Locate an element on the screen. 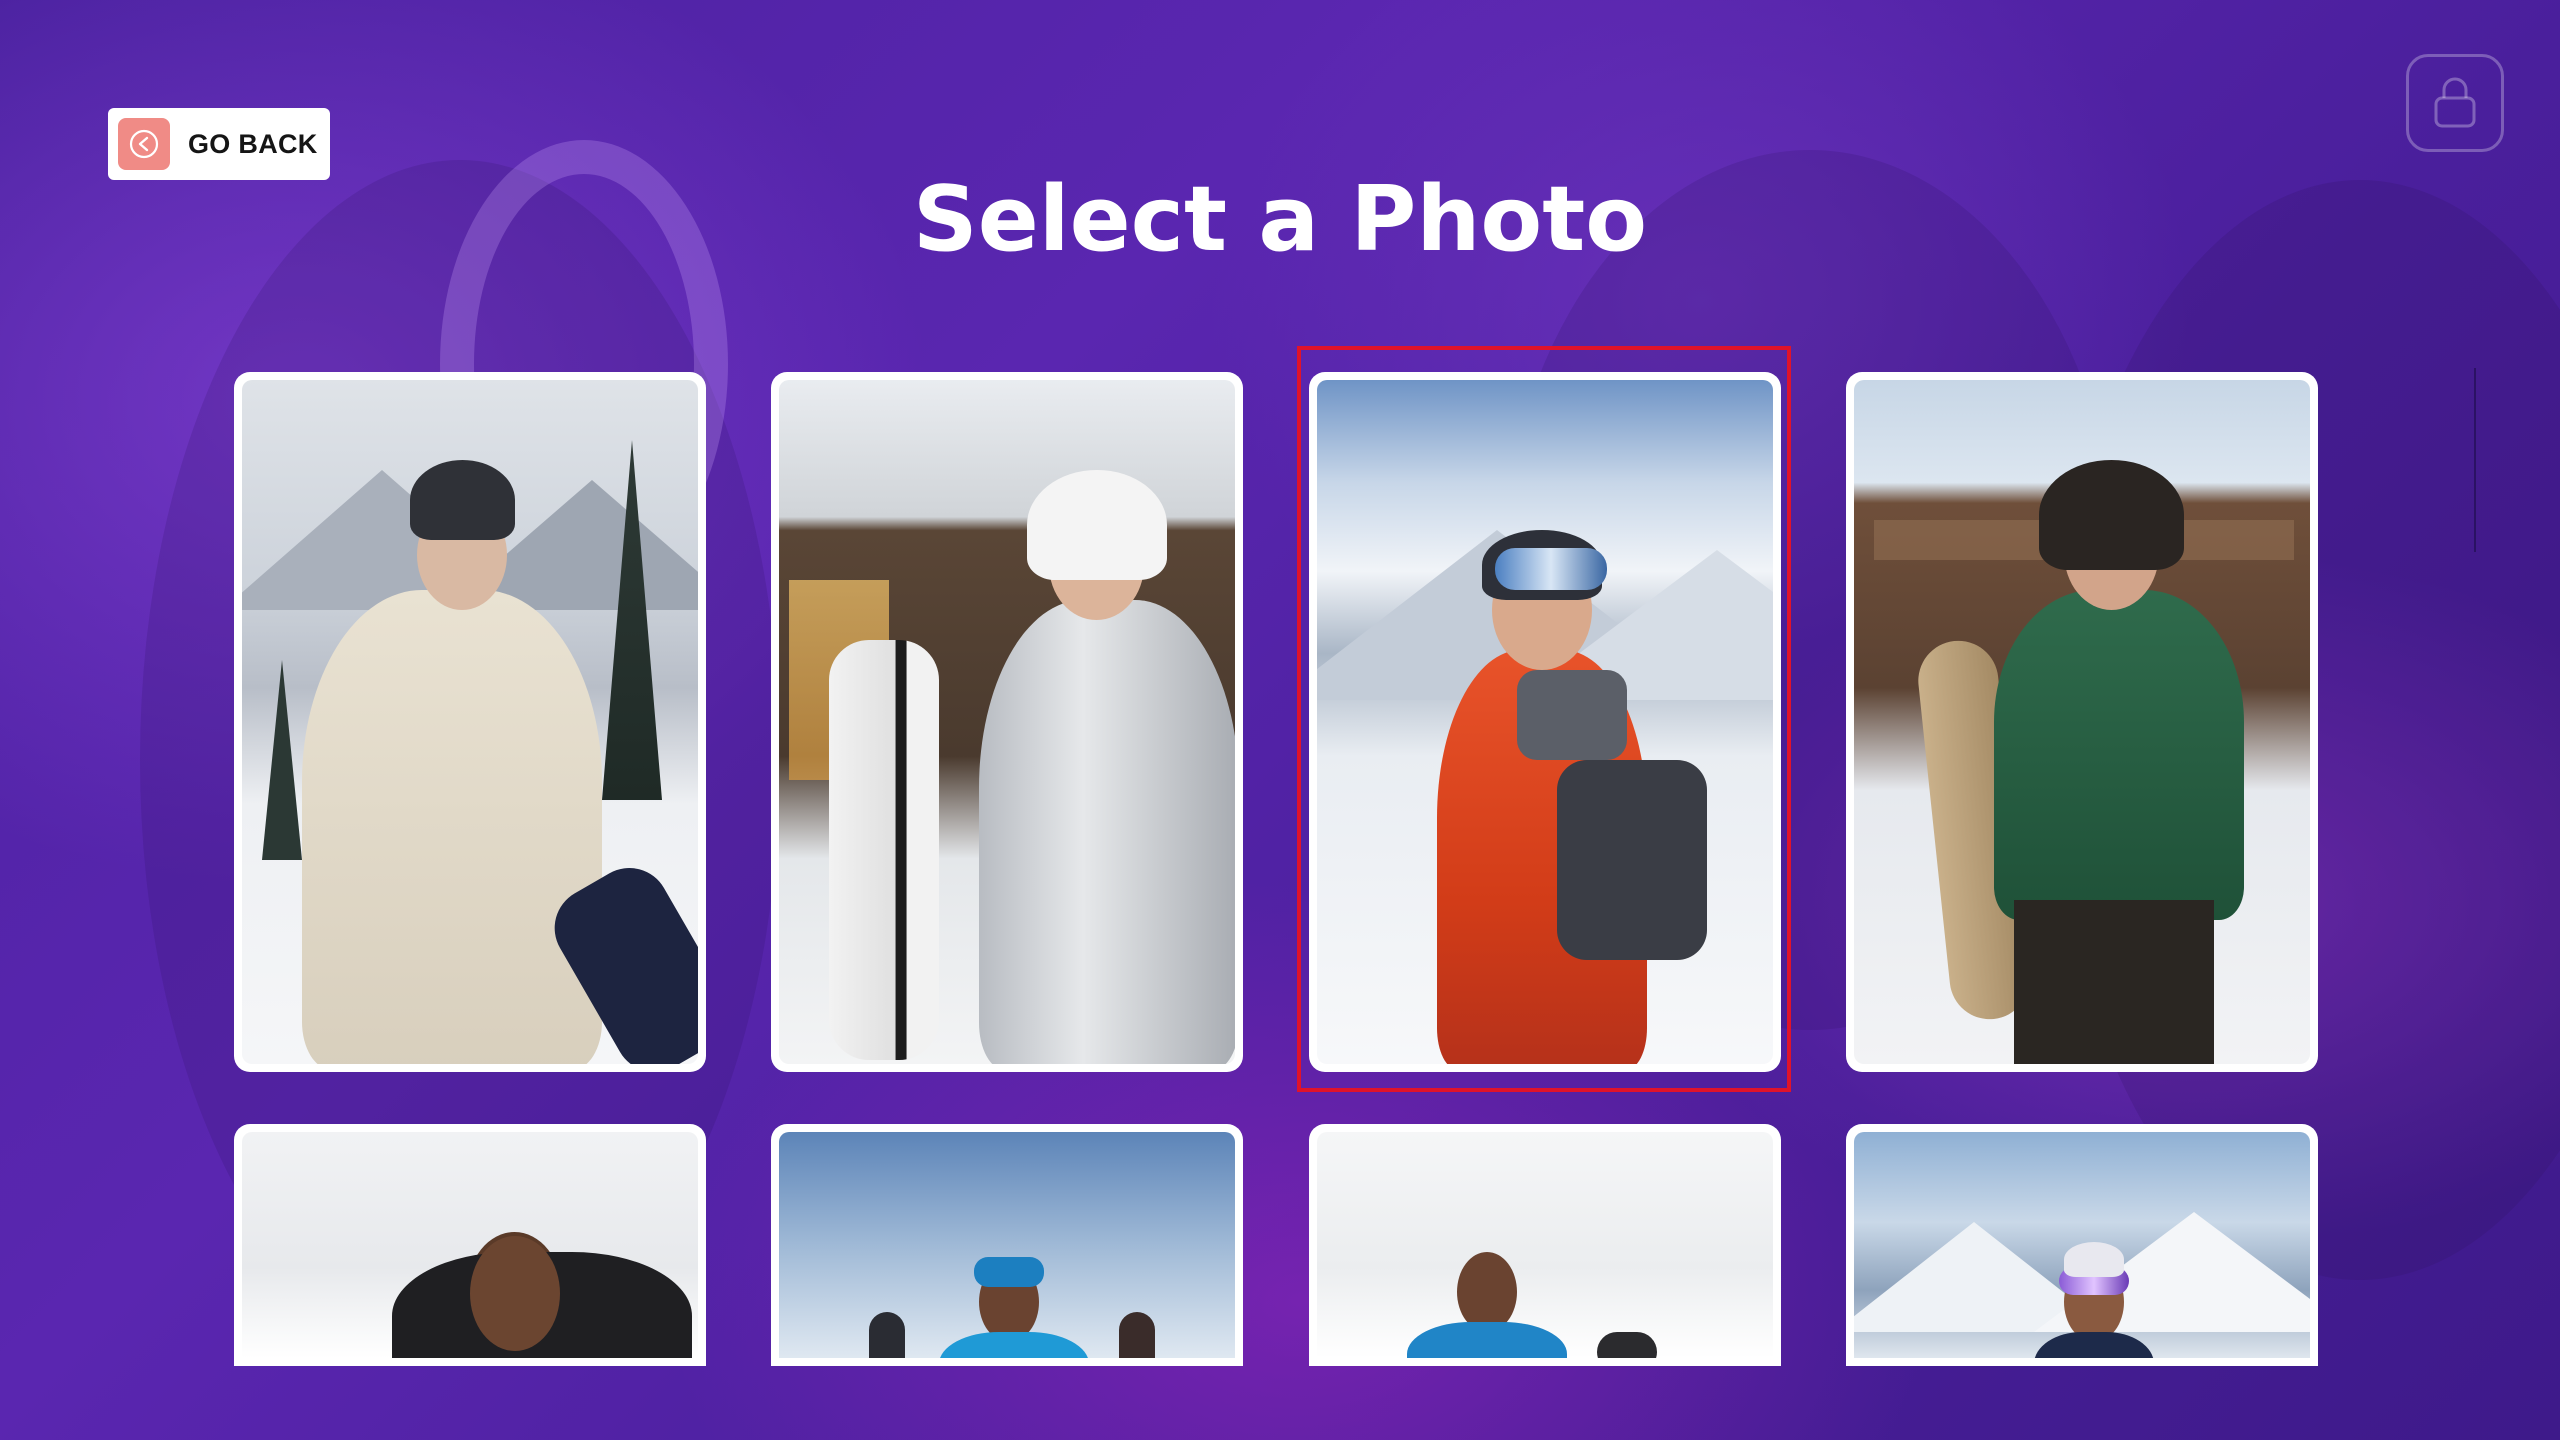  photo-woman-silver-jacket is located at coordinates (1007, 722).